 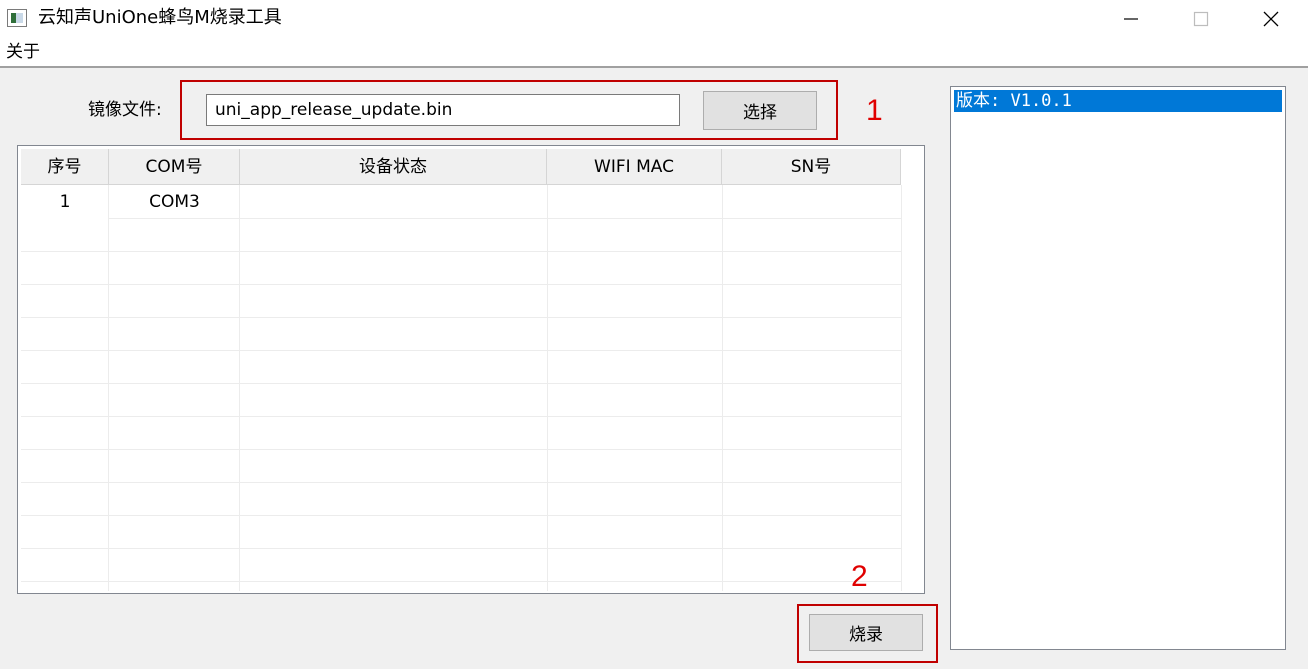 What do you see at coordinates (859, 576) in the screenshot?
I see `annotation-number-2: 2` at bounding box center [859, 576].